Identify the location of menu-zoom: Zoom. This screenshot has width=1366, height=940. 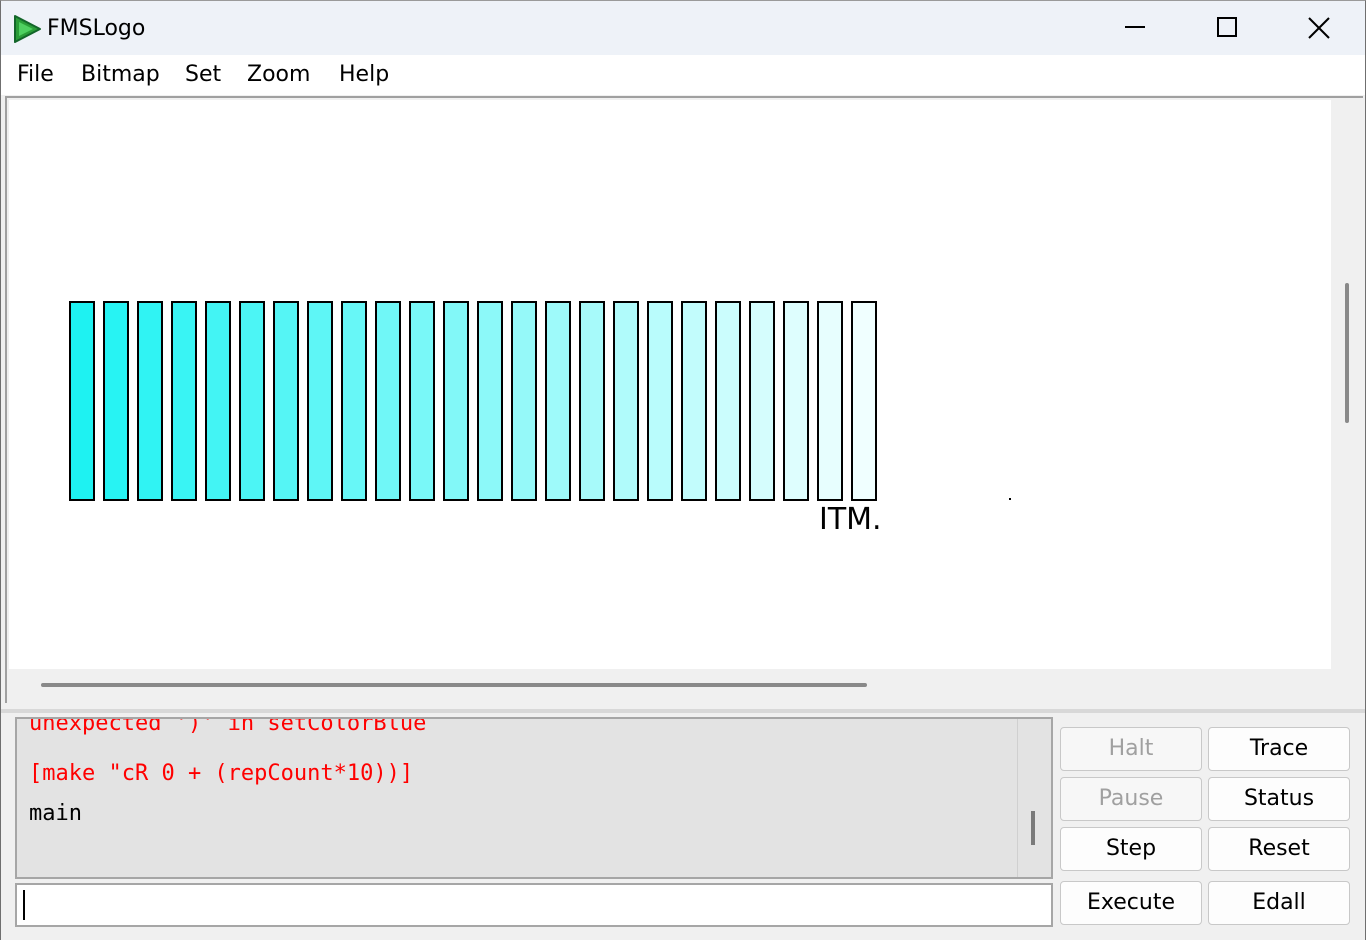
(278, 75).